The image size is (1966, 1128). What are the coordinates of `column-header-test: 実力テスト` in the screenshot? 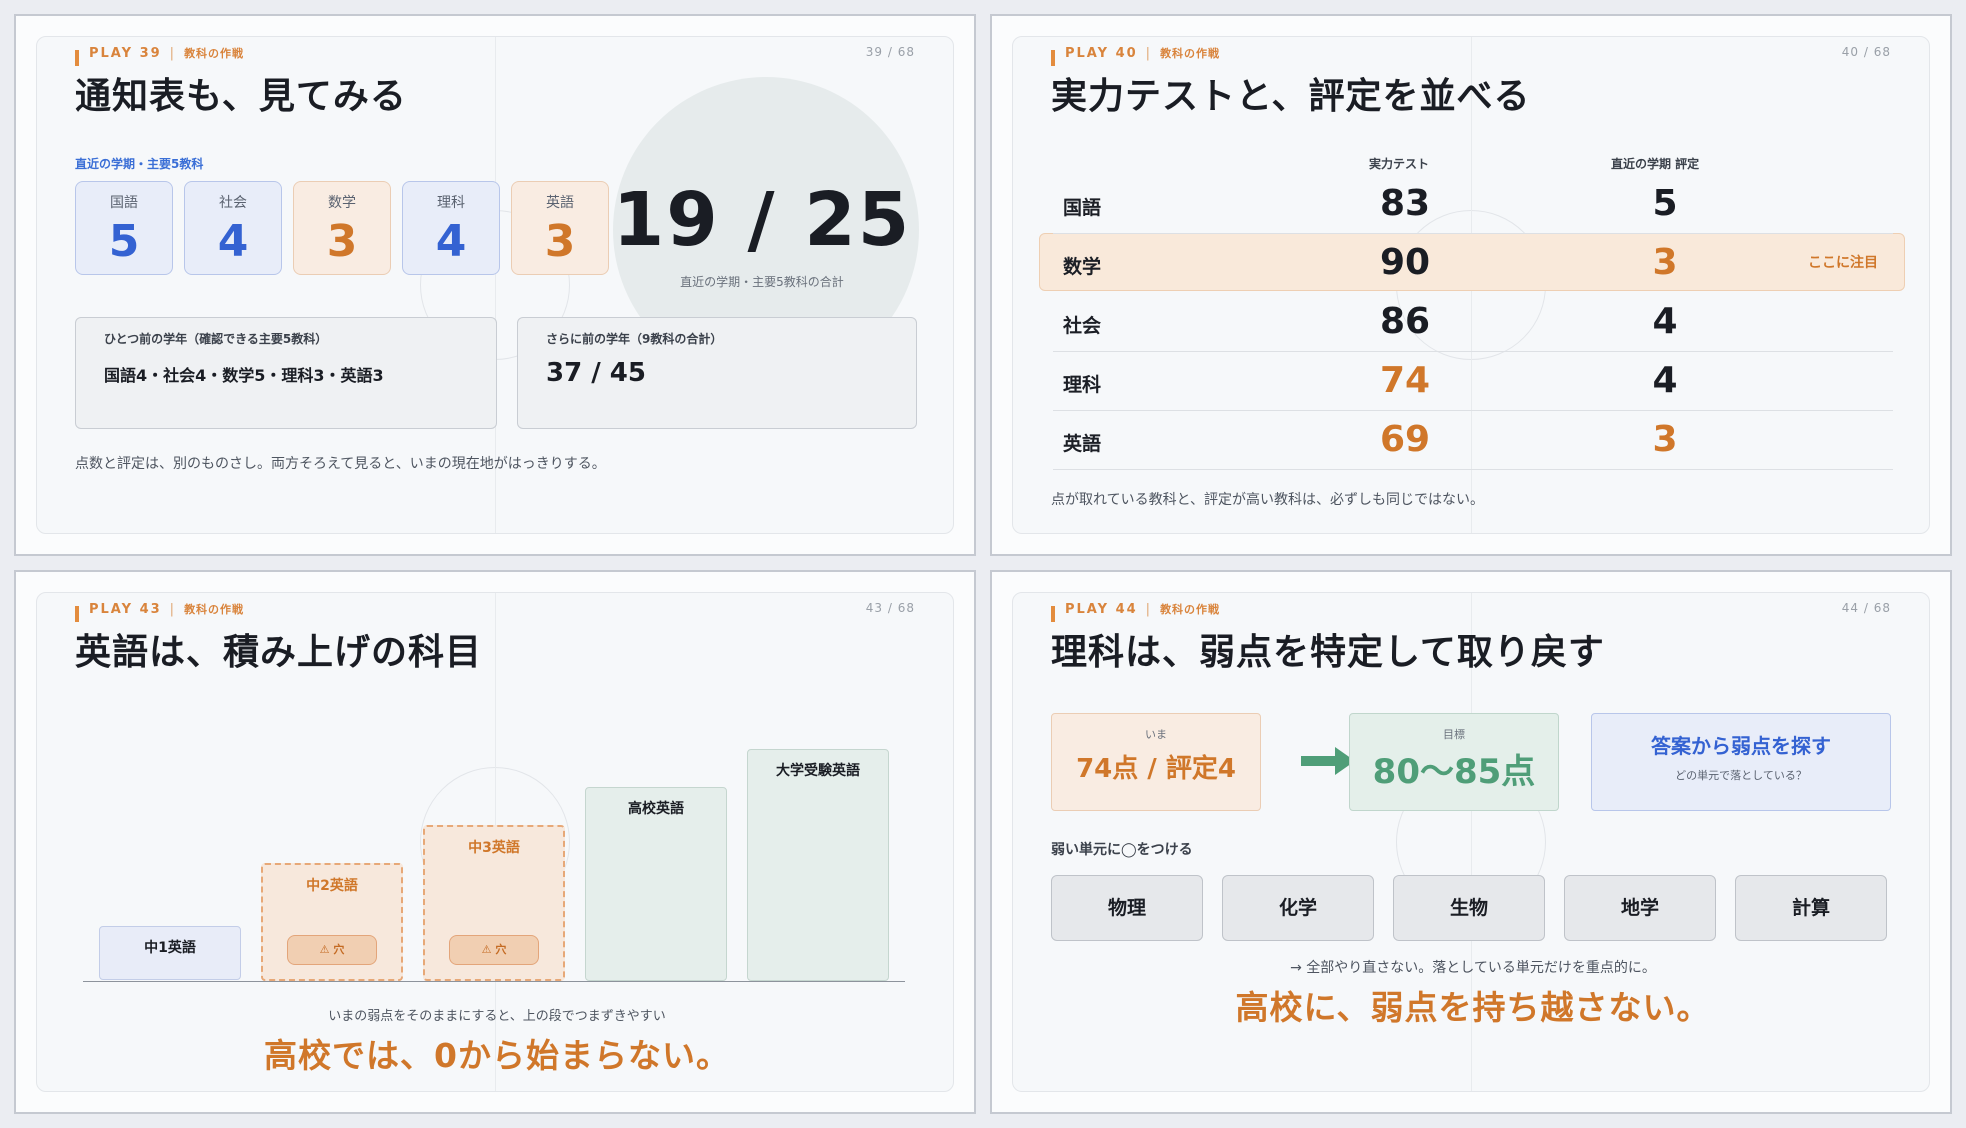 It's located at (1399, 164).